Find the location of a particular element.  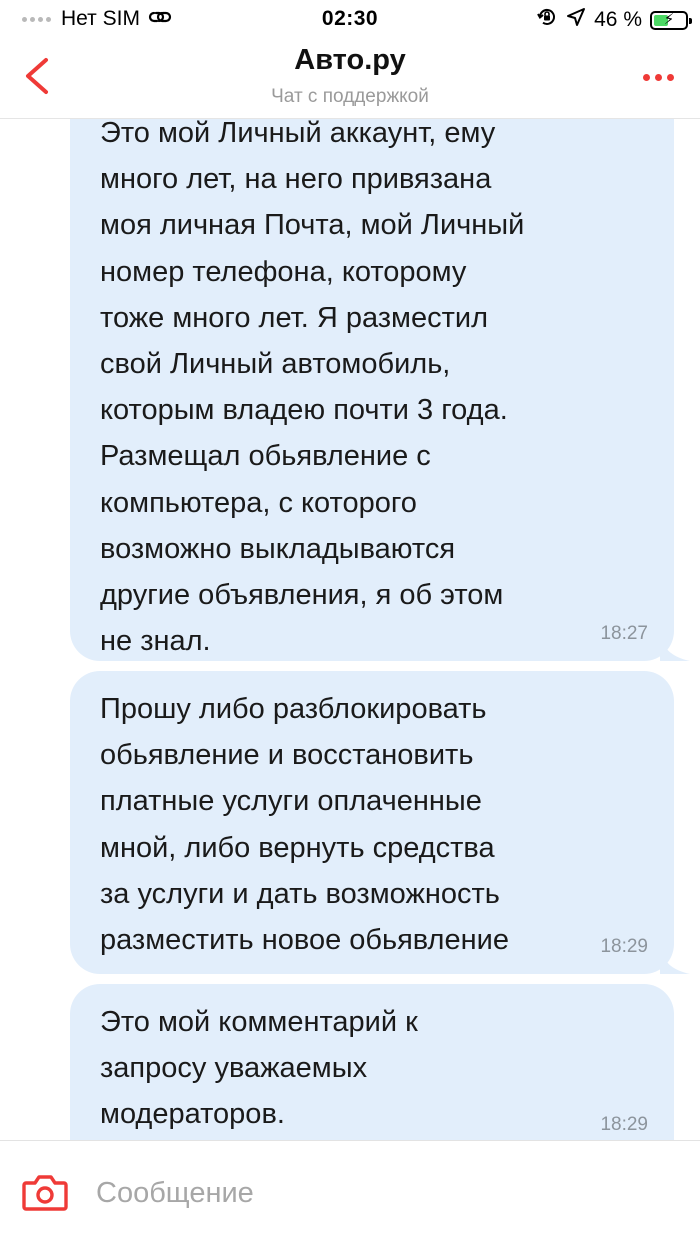

status-right: 46 % ⚡ is located at coordinates (614, 20).